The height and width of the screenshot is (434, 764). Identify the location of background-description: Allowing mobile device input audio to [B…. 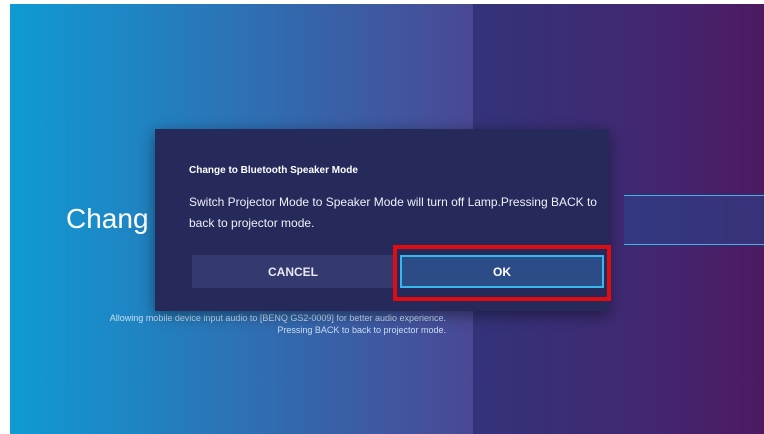
(248, 324).